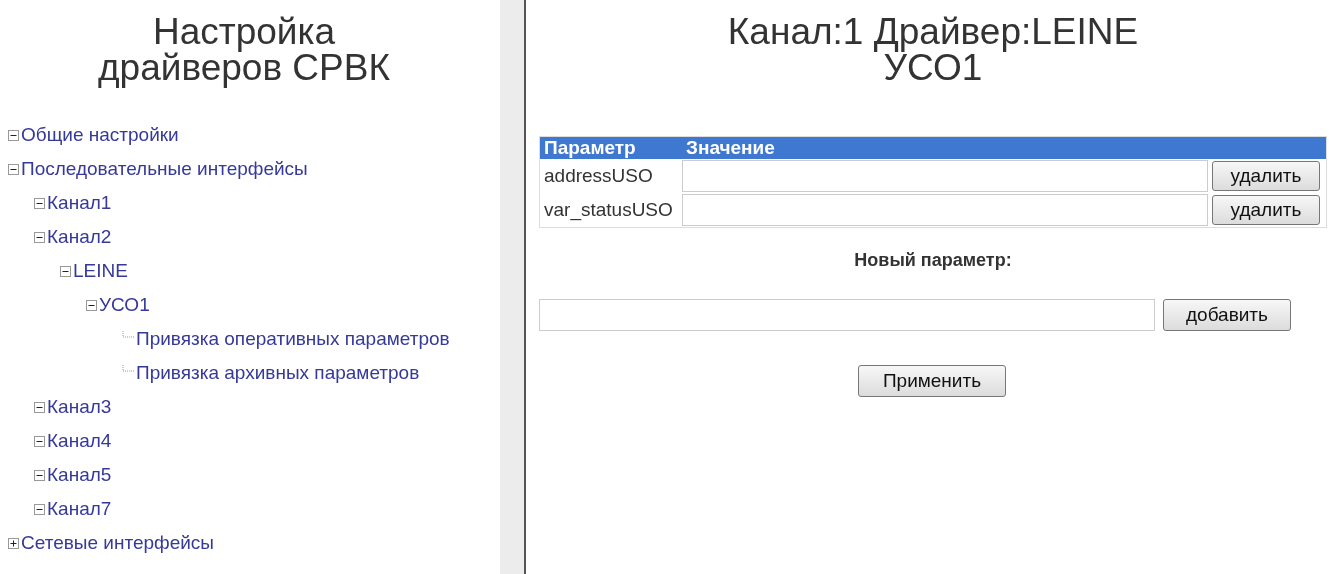 The image size is (1329, 574). I want to click on sidebar-title: Настройка, so click(244, 32).